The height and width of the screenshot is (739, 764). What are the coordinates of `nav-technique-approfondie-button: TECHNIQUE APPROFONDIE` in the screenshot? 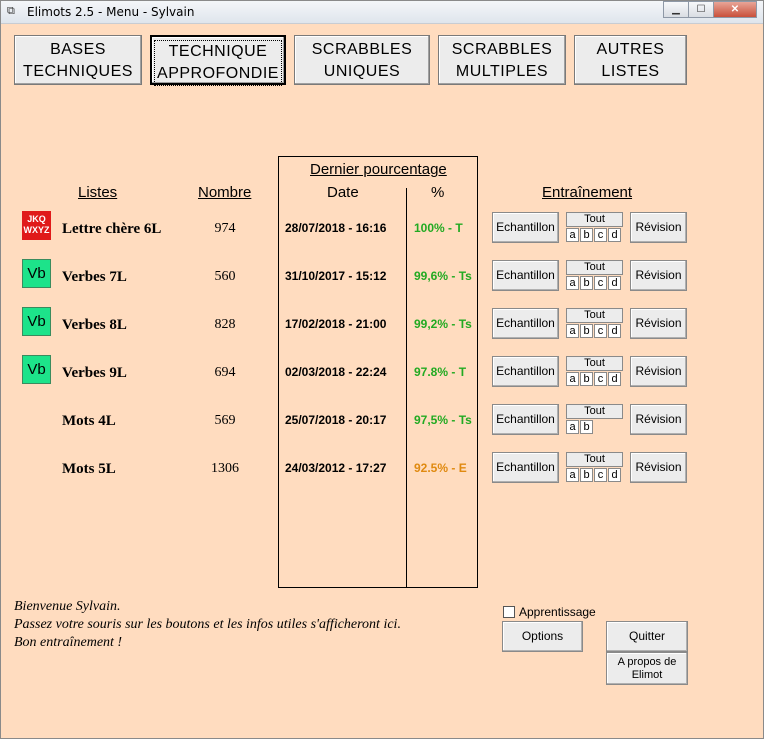 It's located at (218, 60).